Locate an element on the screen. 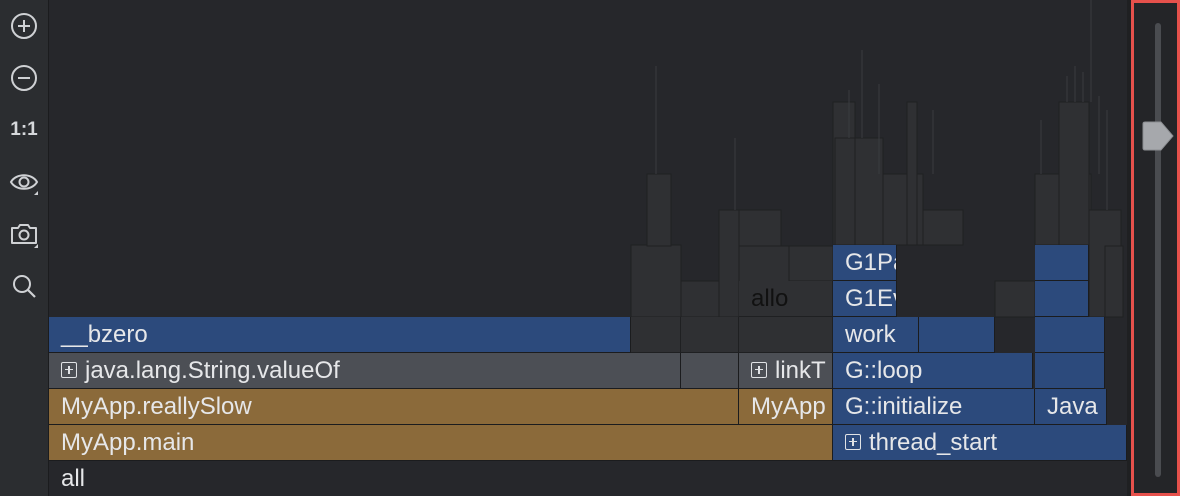  frame-label: __bzero is located at coordinates (104, 334).